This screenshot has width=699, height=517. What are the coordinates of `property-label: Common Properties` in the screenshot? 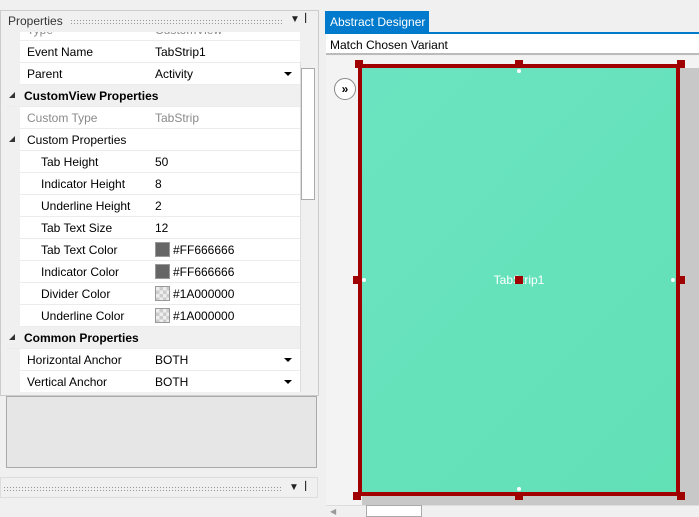 It's located at (81, 338).